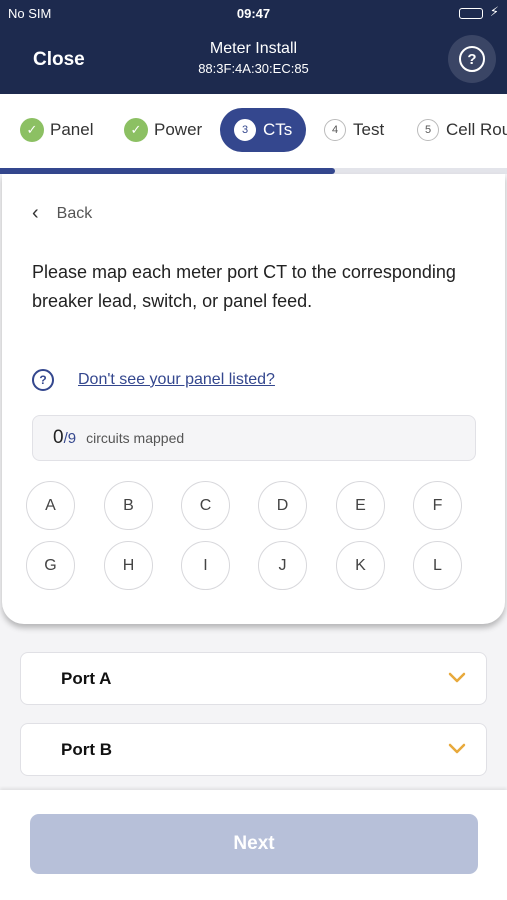  Describe the element at coordinates (437, 565) in the screenshot. I see `circuit-button-l: L` at that location.